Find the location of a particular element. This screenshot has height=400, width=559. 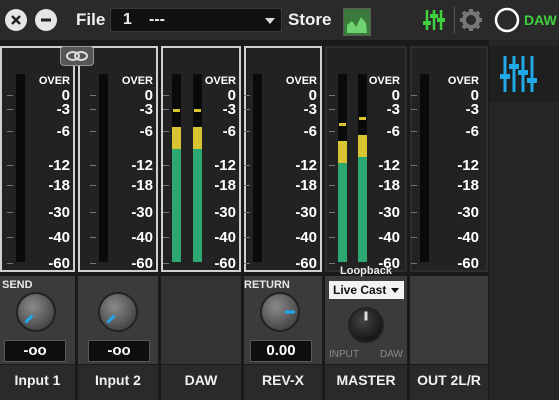

mixer-tab is located at coordinates (524, 74).